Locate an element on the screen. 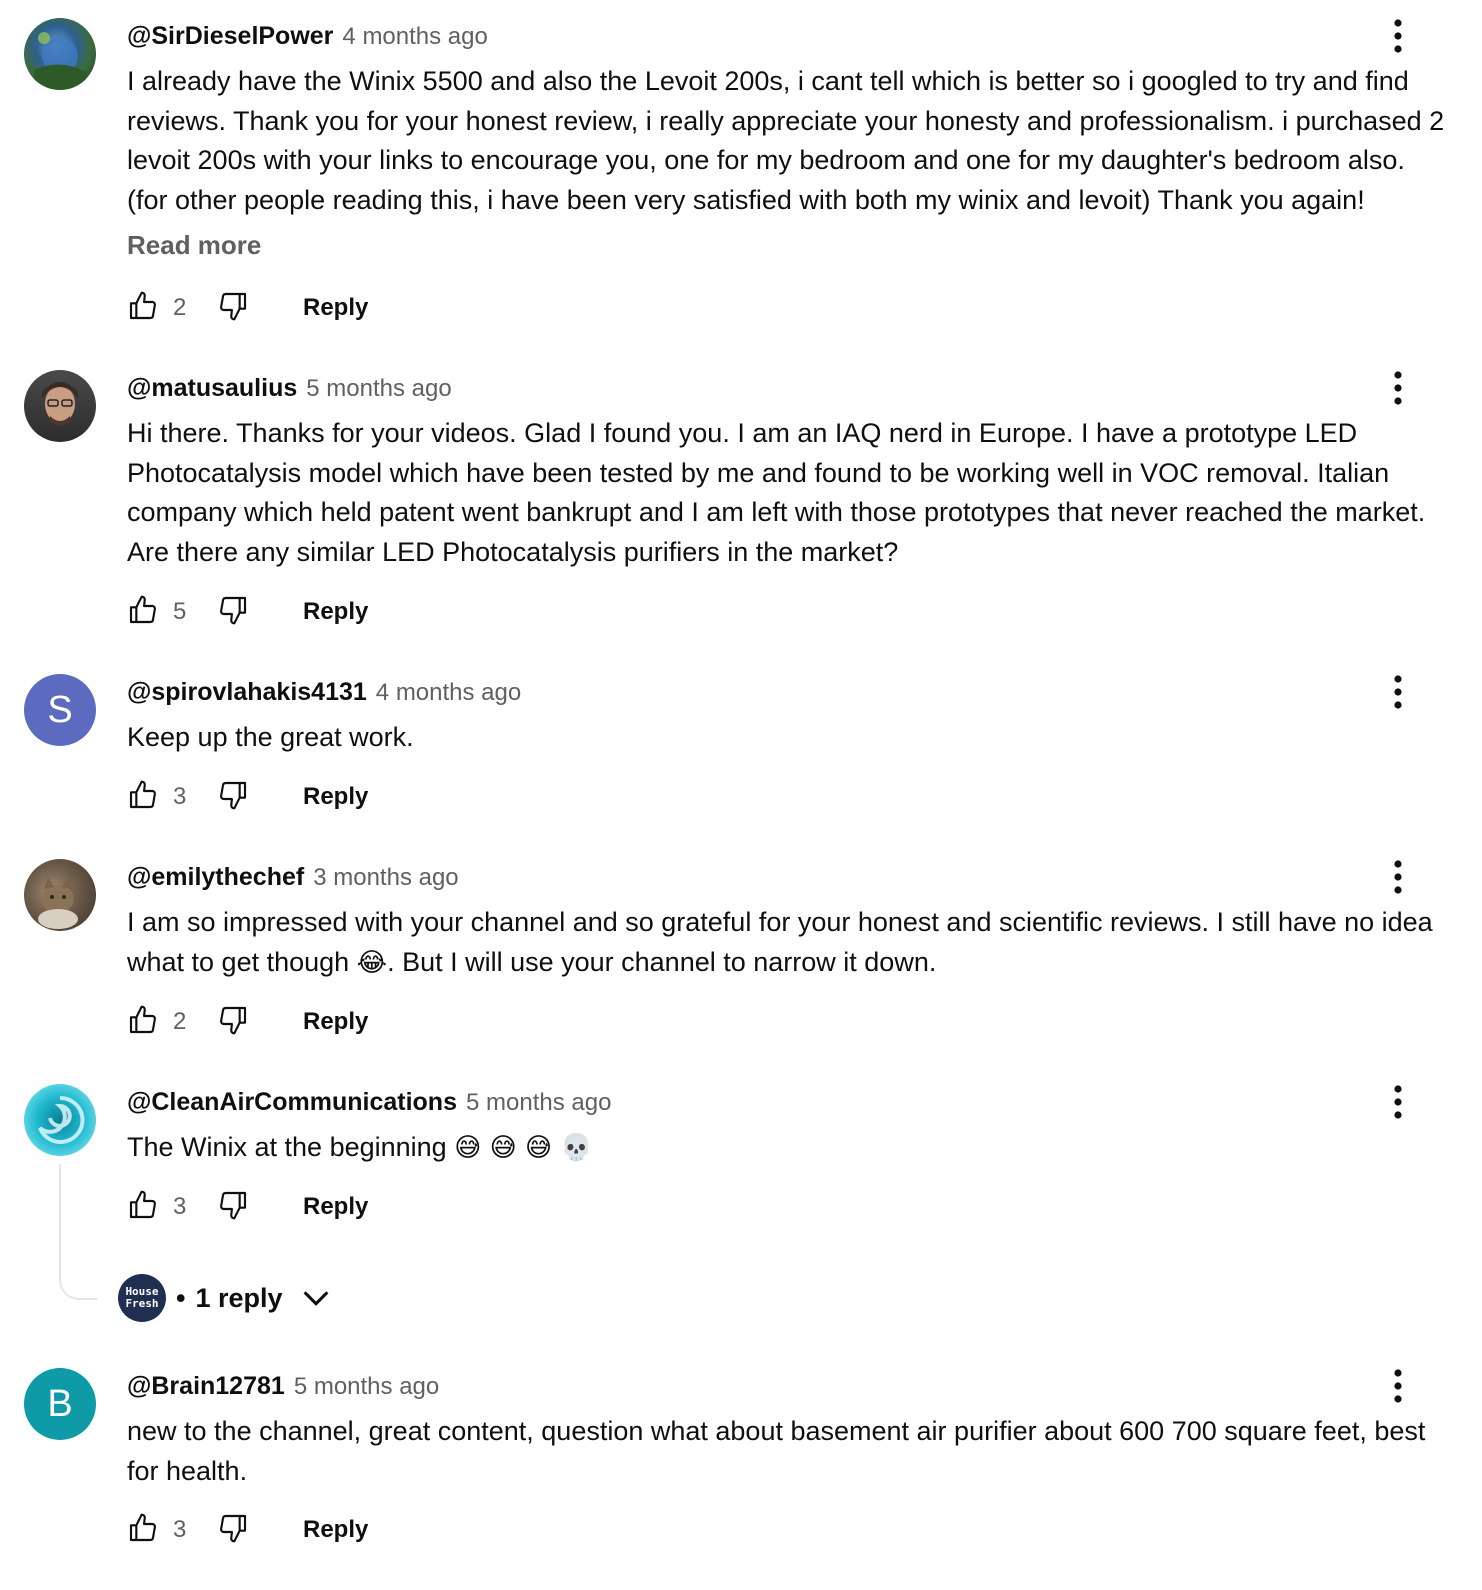 The height and width of the screenshot is (1590, 1482). comment-actions: 5 Reply is located at coordinates (247, 612).